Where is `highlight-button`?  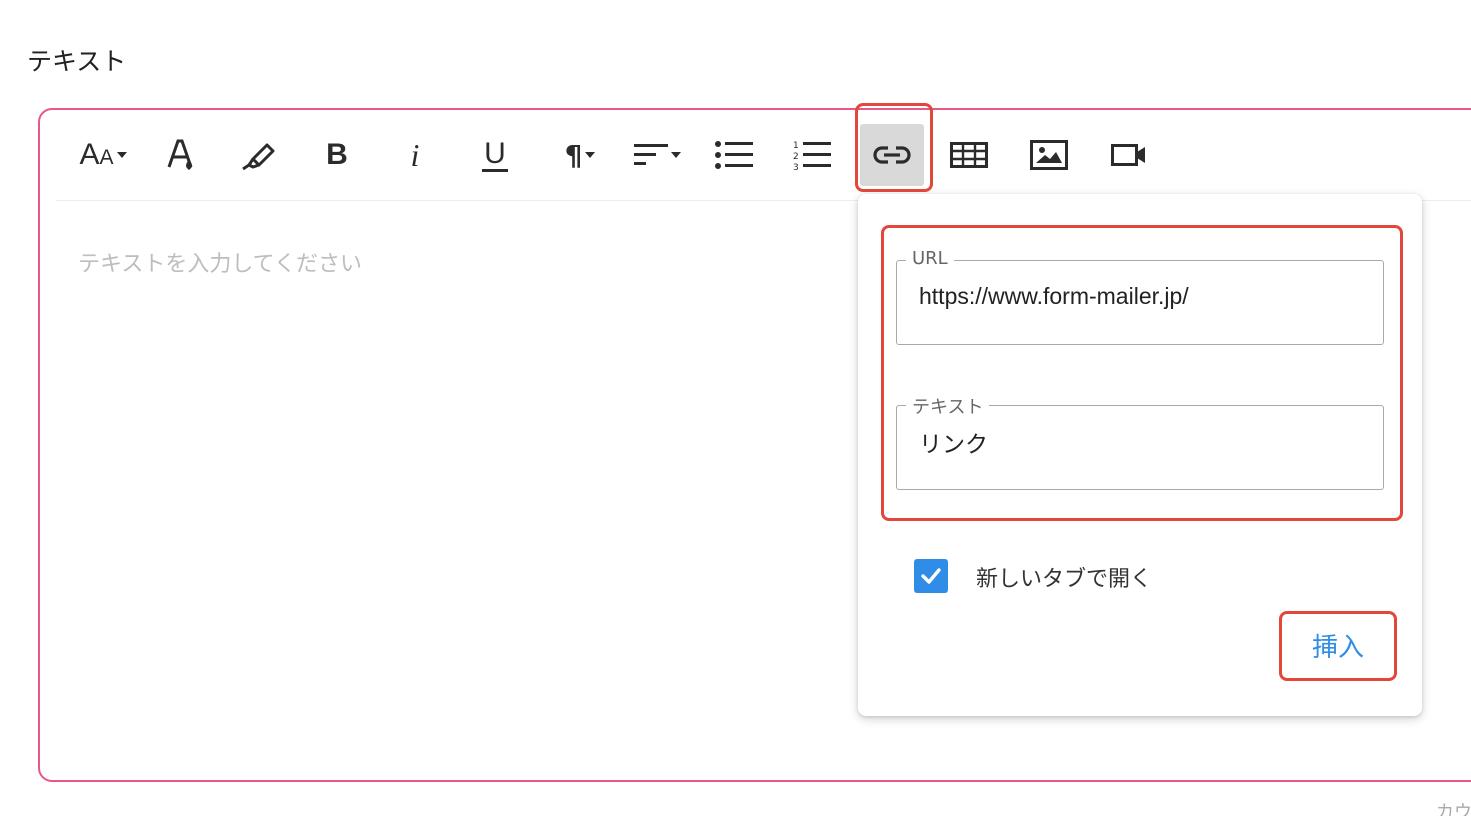 highlight-button is located at coordinates (259, 155).